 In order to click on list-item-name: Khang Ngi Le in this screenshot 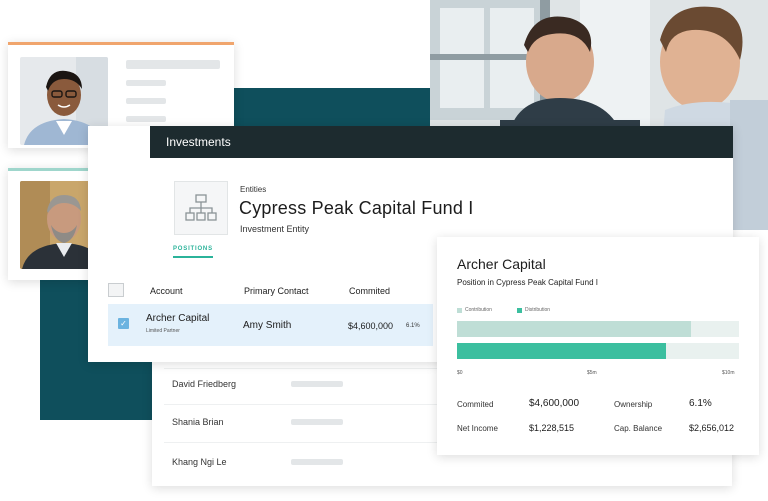, I will do `click(199, 462)`.